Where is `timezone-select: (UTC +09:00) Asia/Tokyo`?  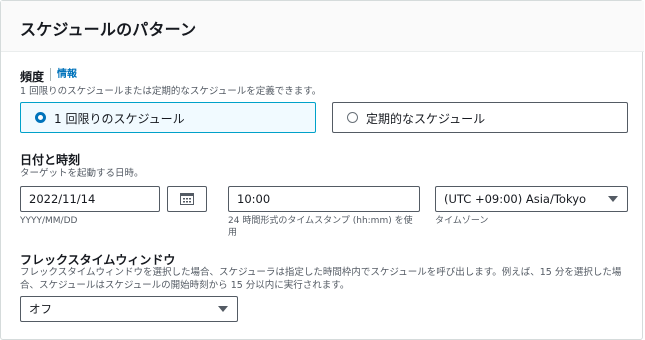
timezone-select: (UTC +09:00) Asia/Tokyo is located at coordinates (531, 199).